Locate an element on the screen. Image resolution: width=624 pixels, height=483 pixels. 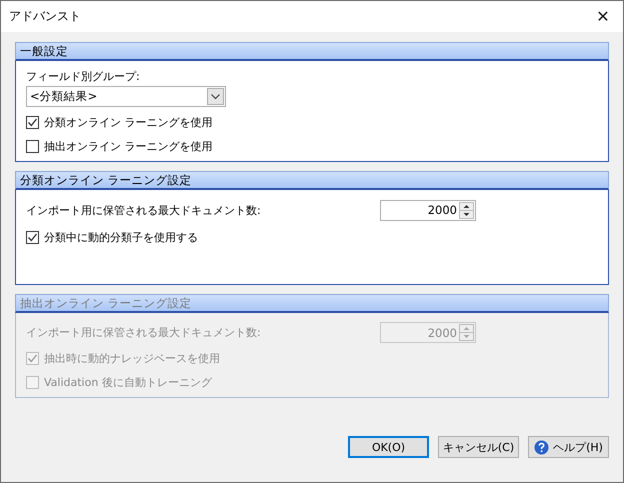
section-header: 一般設定 is located at coordinates (312, 51).